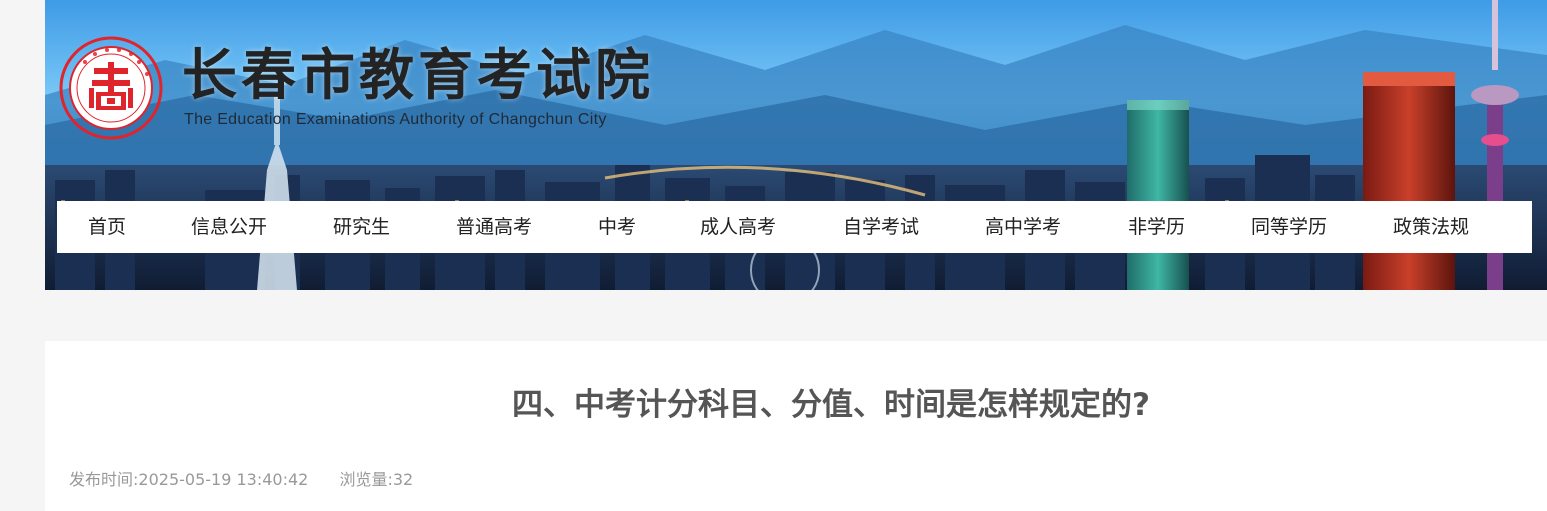 The image size is (1547, 511). I want to click on views-label: 浏览量:, so click(366, 479).